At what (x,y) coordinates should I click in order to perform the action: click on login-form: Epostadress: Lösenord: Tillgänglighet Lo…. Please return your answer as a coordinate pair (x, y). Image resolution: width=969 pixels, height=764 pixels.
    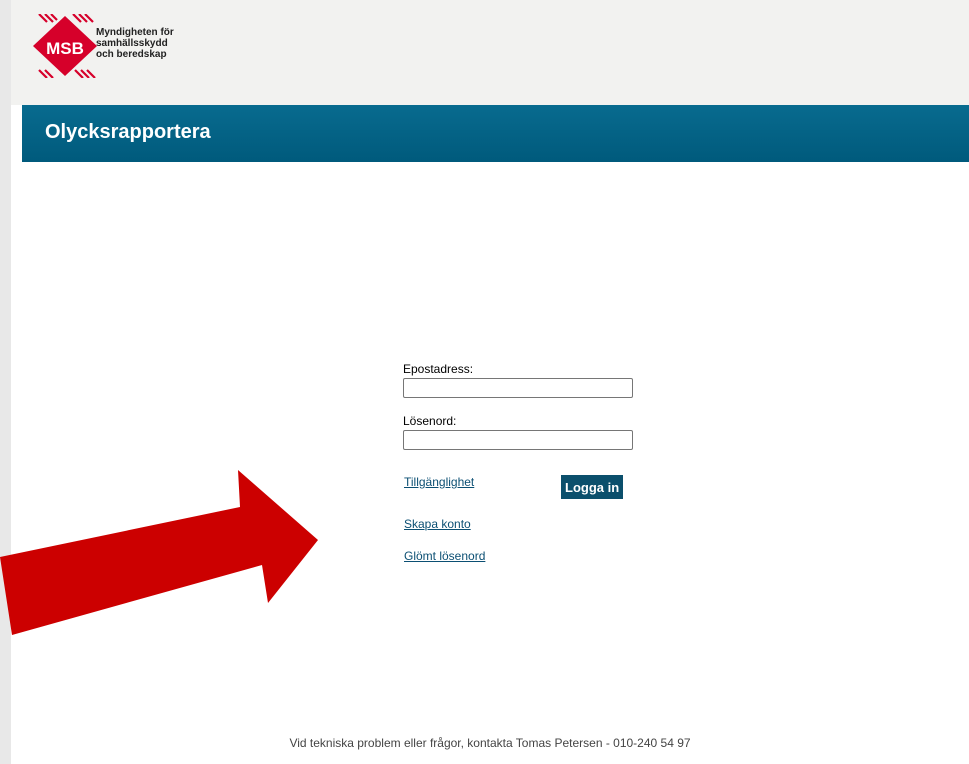
    Looking at the image, I should click on (523, 462).